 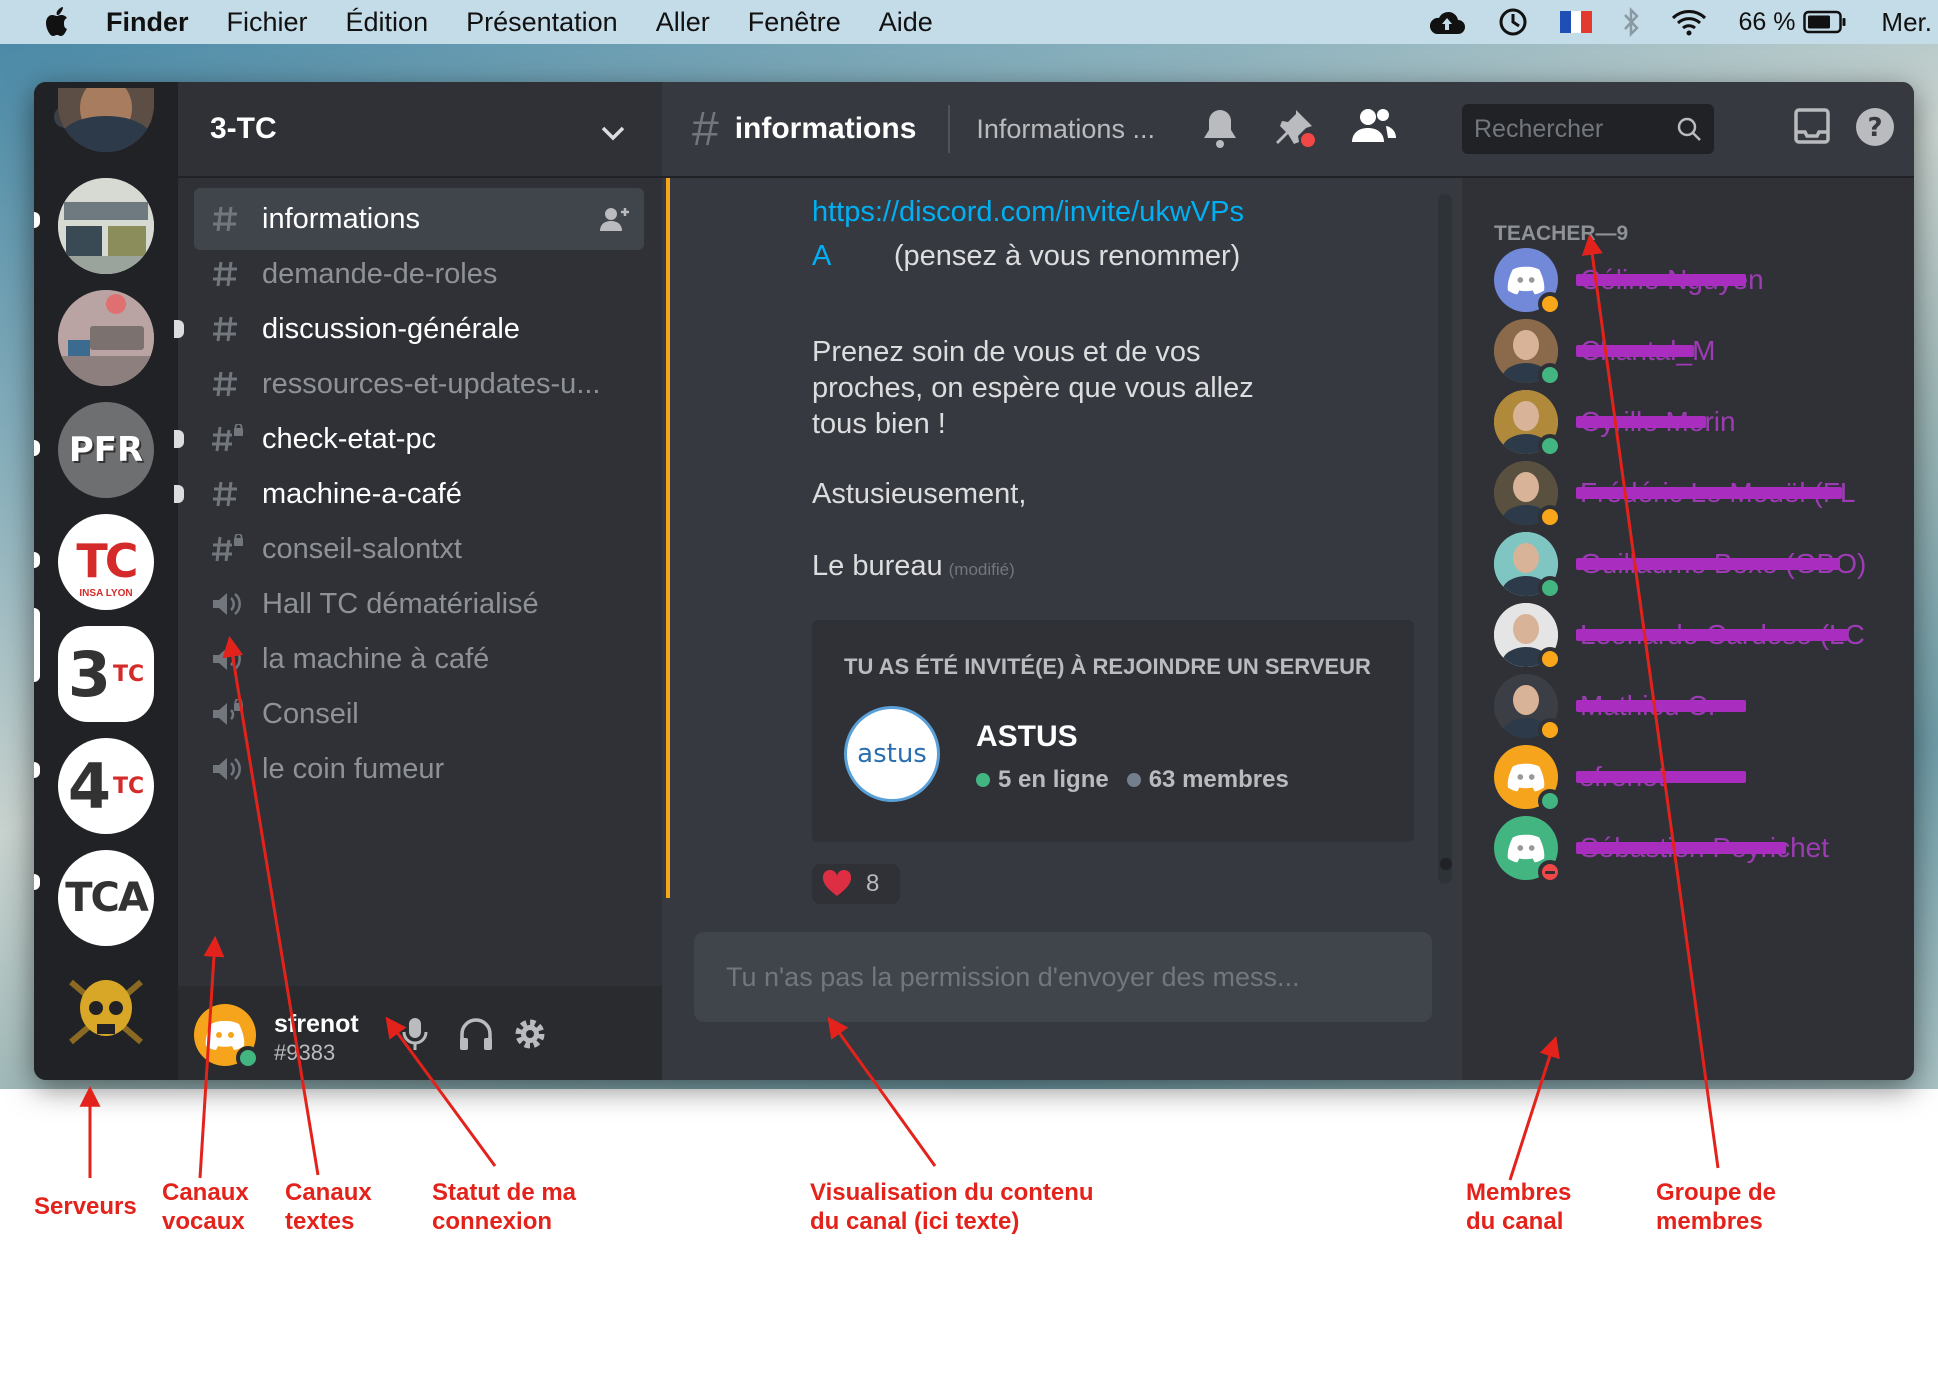 I want to click on annotation-status-line1: Statut de ma, so click(x=504, y=1192).